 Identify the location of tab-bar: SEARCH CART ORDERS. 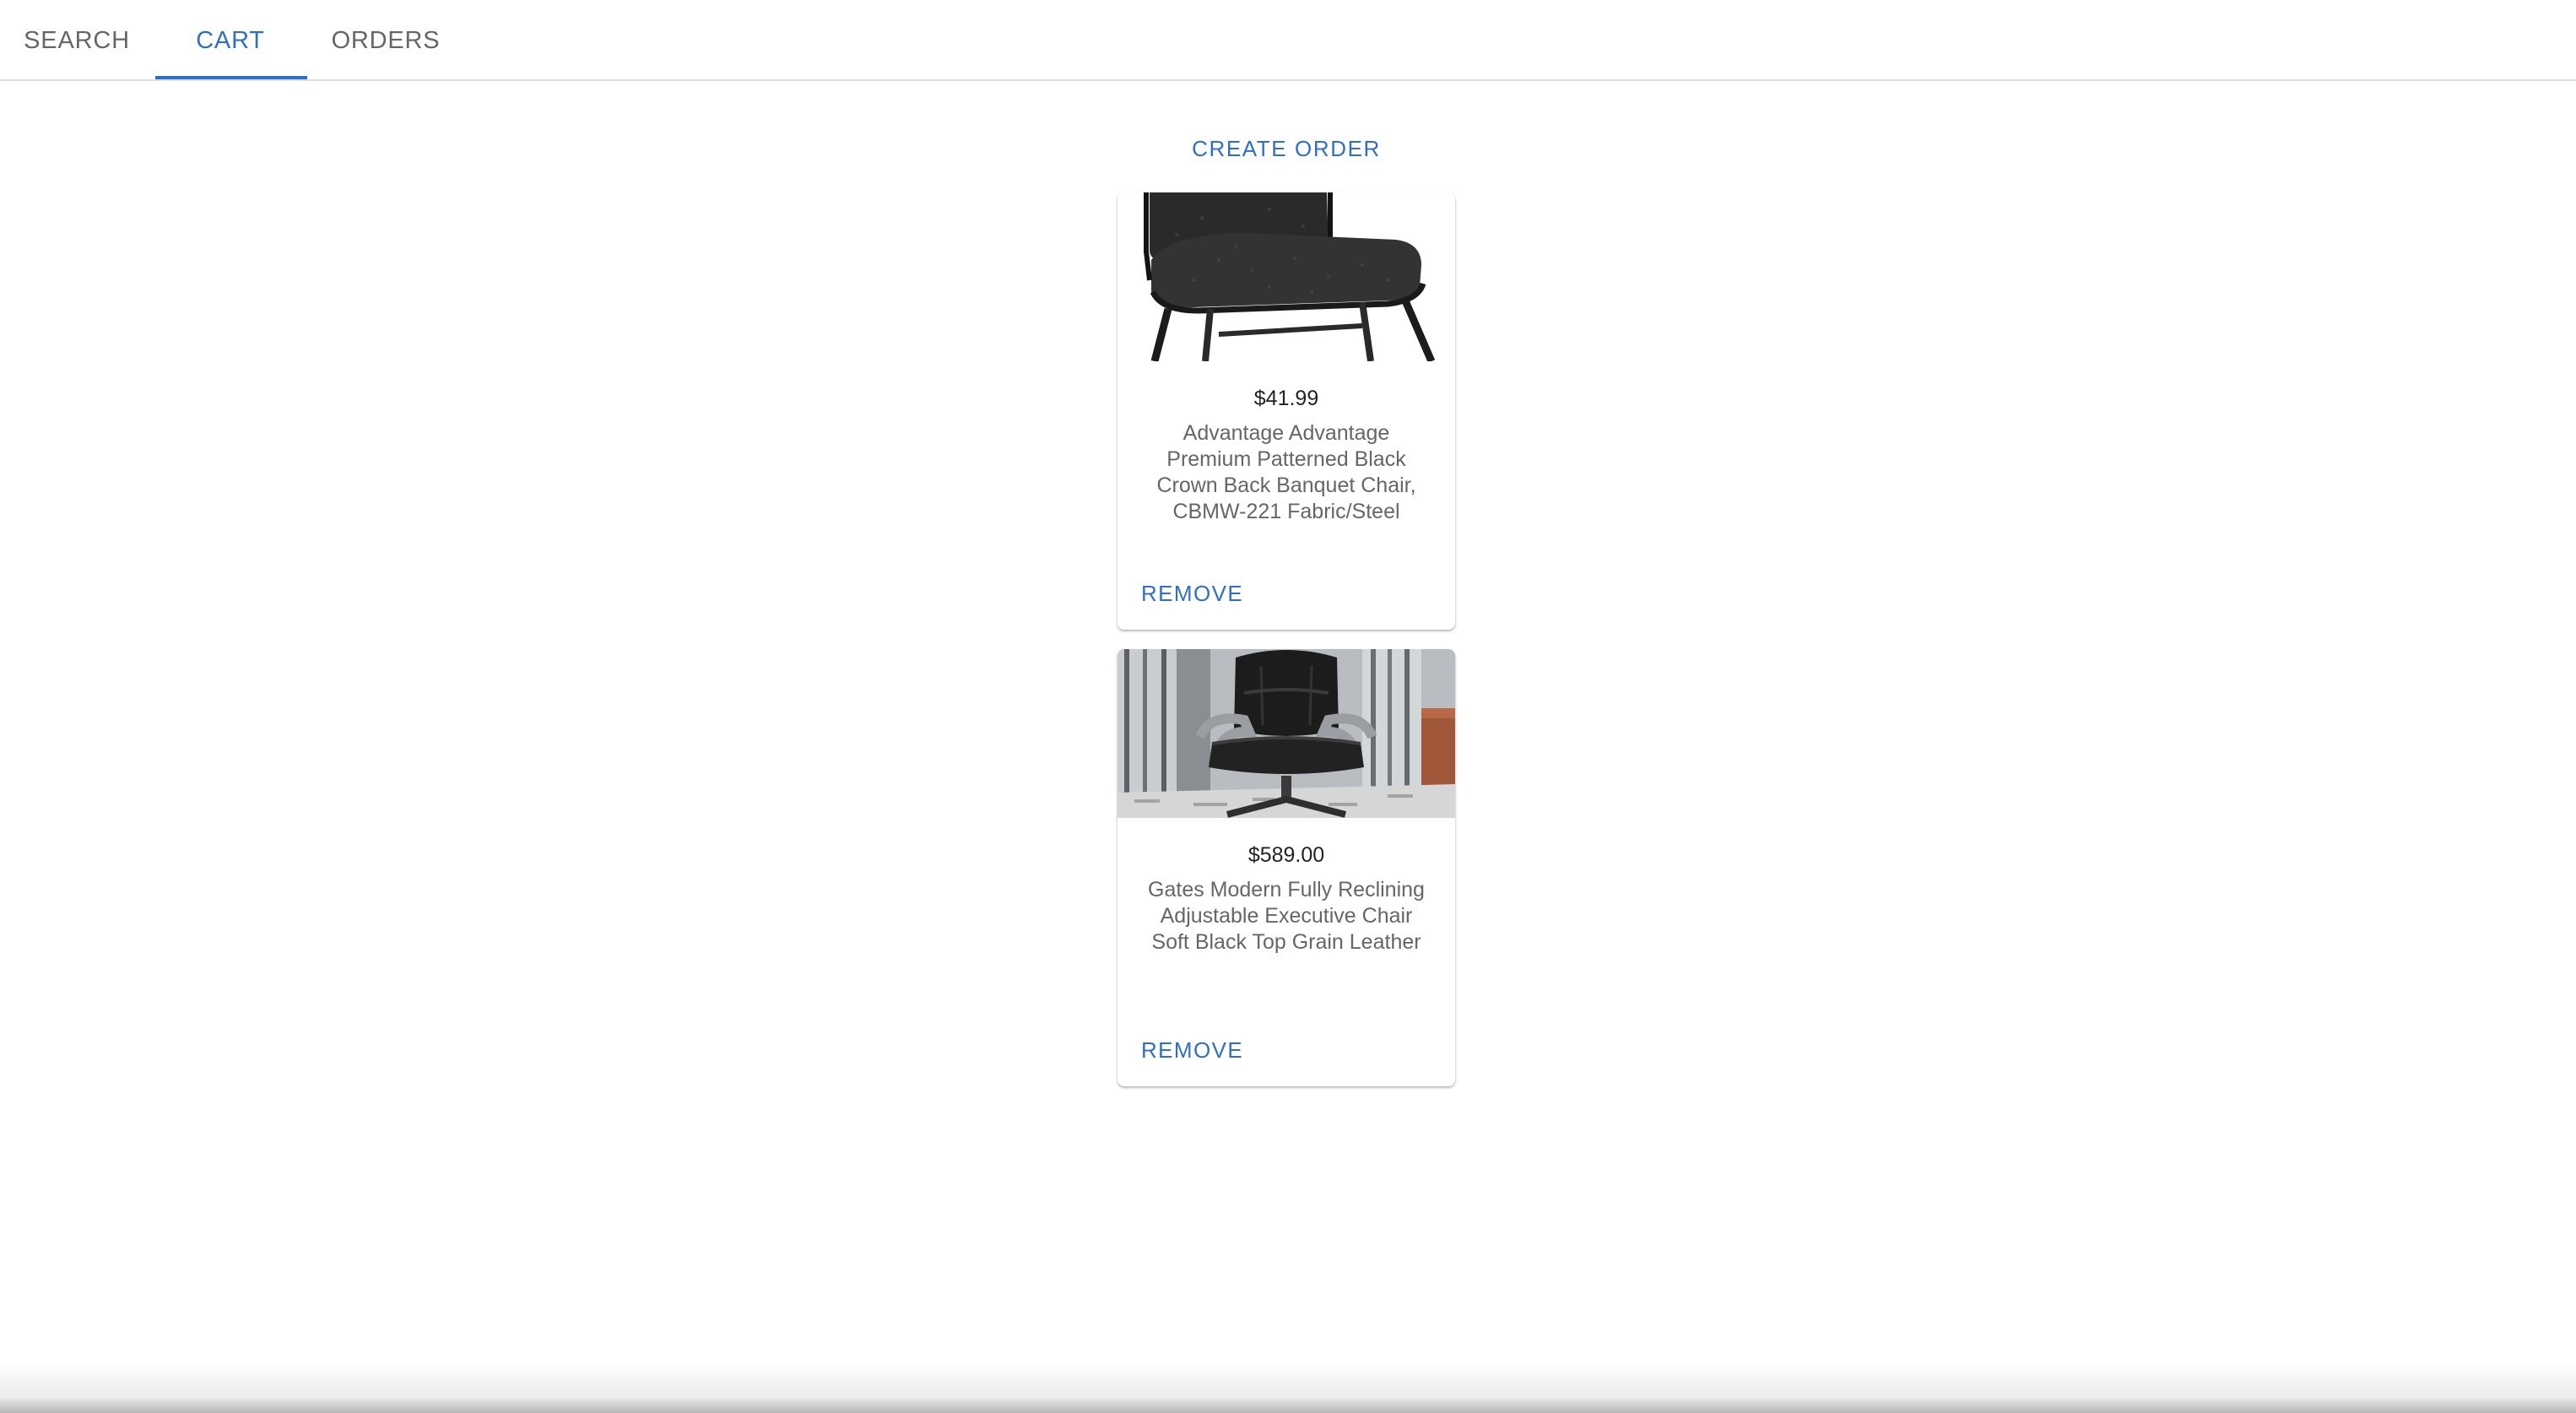
(1288, 40).